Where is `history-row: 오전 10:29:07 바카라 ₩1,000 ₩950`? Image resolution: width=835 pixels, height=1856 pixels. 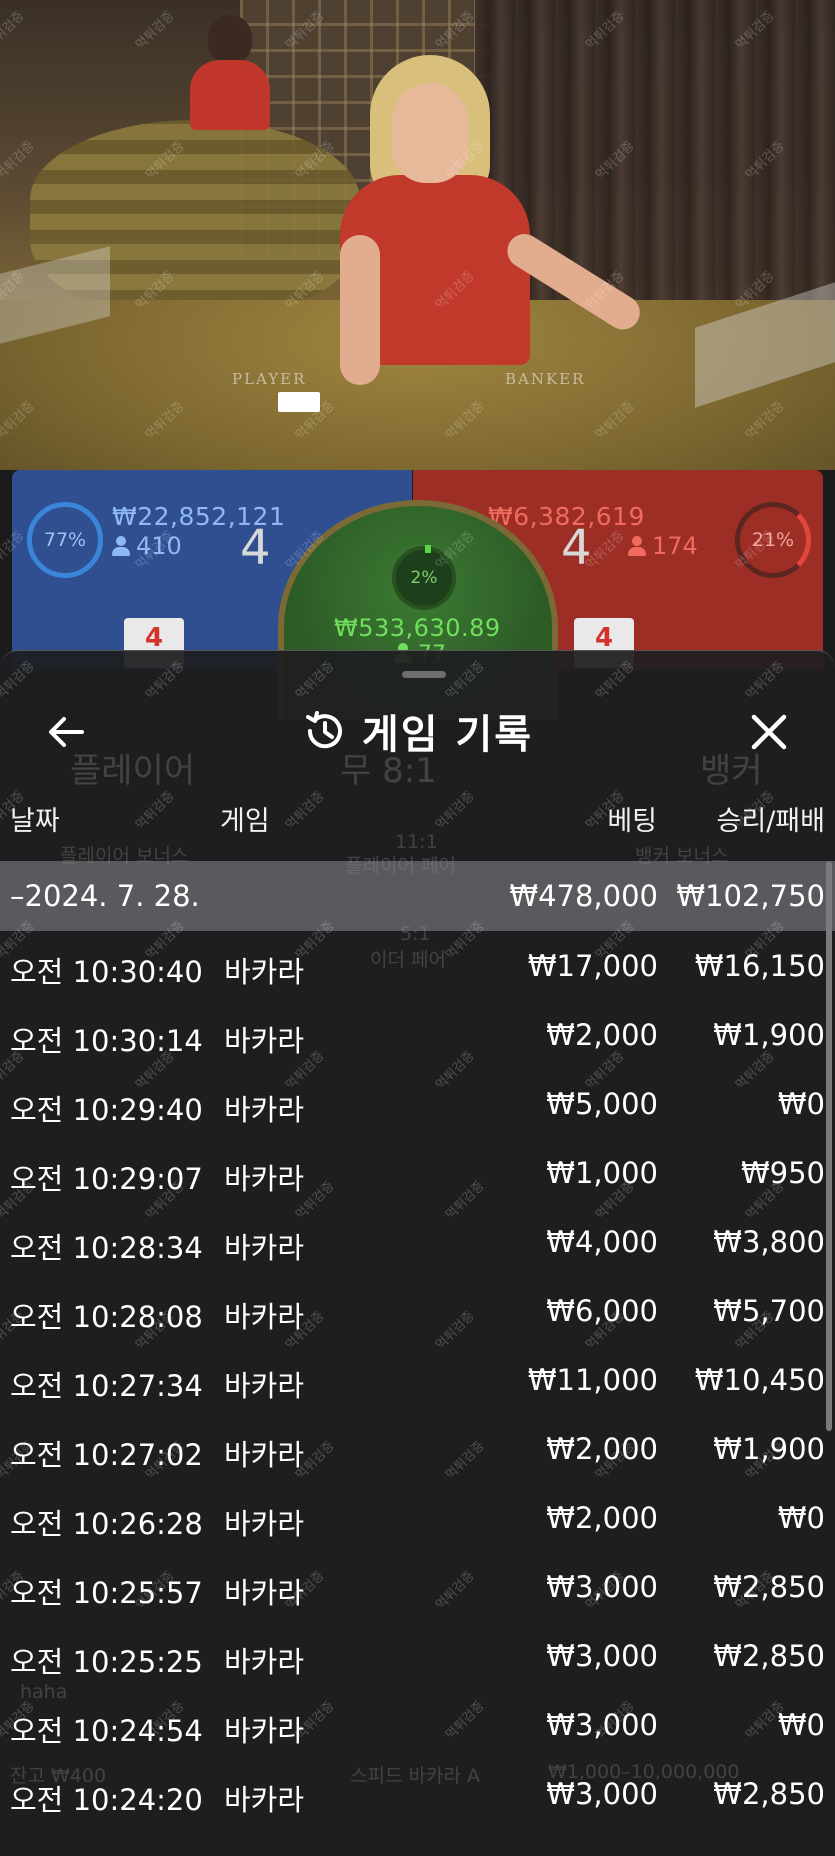
history-row: 오전 10:29:07 바카라 ₩1,000 ₩950 is located at coordinates (417, 1172).